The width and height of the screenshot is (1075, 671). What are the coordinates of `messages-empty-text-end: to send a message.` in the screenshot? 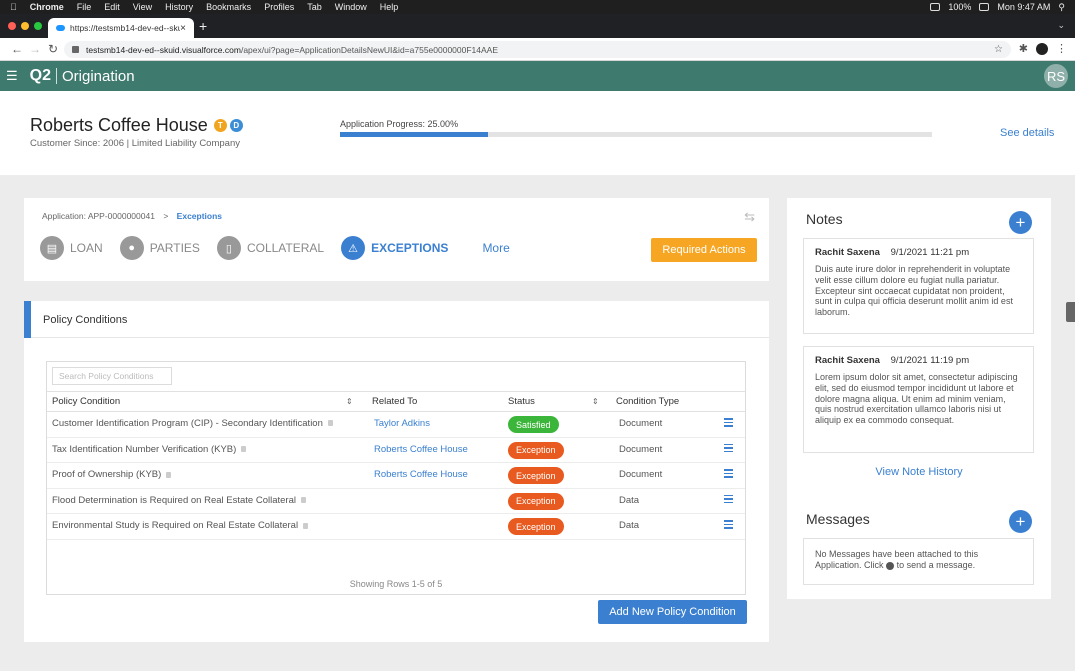 It's located at (936, 565).